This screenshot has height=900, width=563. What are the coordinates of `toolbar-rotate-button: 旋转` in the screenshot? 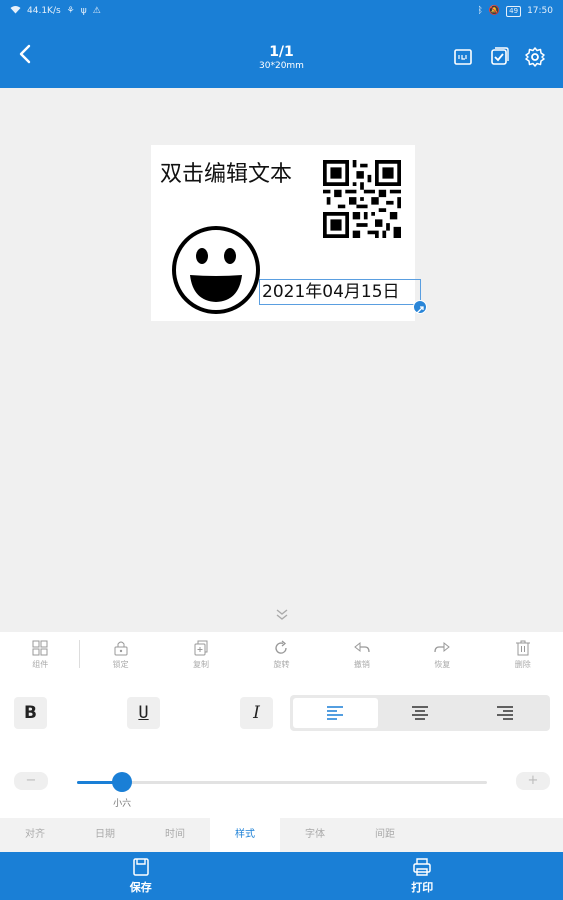 It's located at (281, 654).